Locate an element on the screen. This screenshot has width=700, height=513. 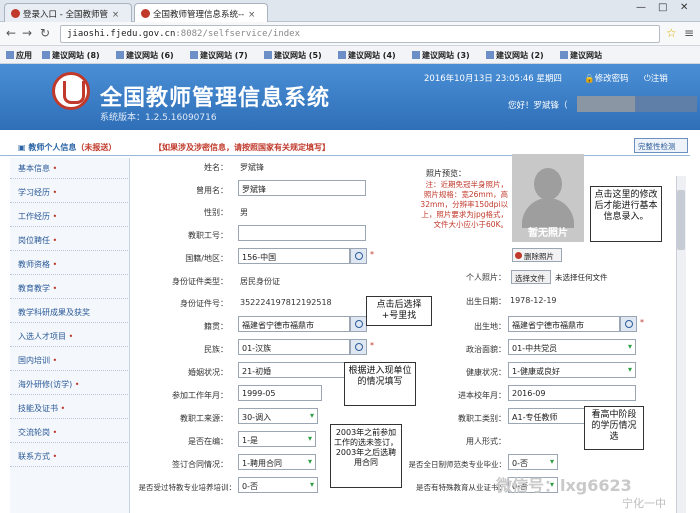
origin-input: 福建省宁德市福鼎市 is located at coordinates (294, 324).